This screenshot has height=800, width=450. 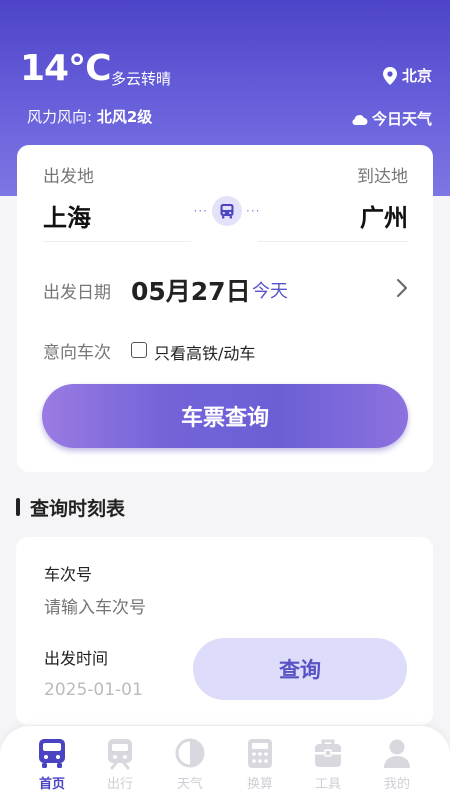 I want to click on tab-convert-label: 换算, so click(x=259, y=784).